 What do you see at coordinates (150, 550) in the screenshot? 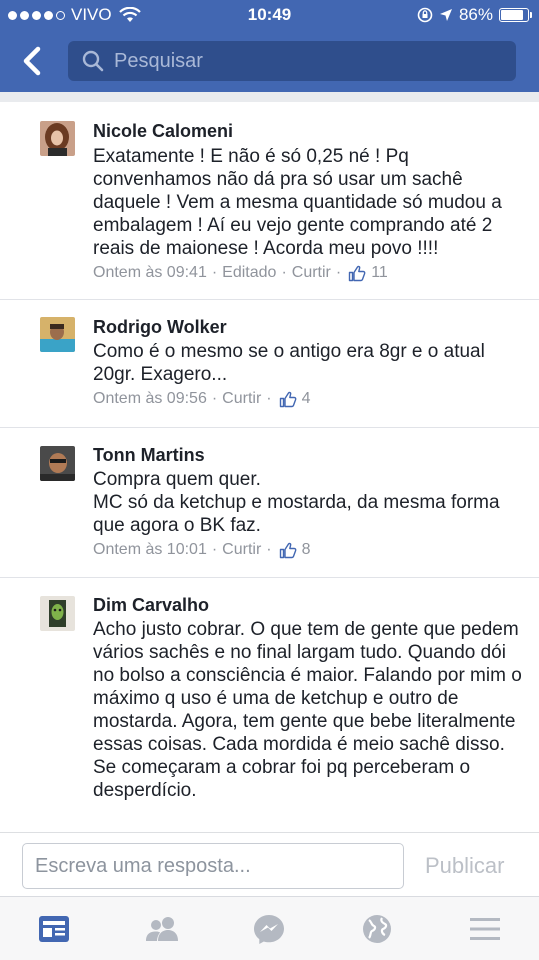
I see `comment-timestamp: Ontem às 10:01` at bounding box center [150, 550].